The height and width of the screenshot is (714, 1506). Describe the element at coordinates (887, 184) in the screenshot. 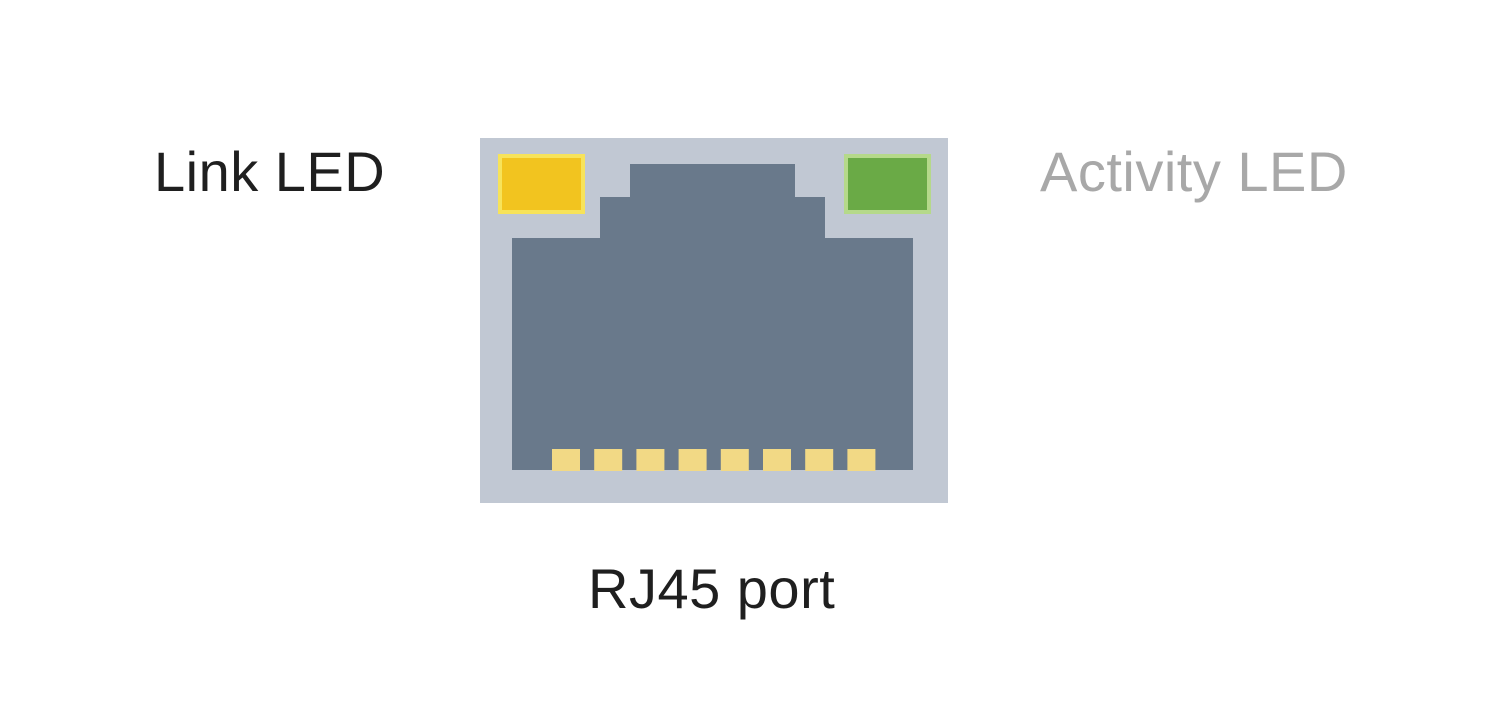

I see `activity-led` at that location.